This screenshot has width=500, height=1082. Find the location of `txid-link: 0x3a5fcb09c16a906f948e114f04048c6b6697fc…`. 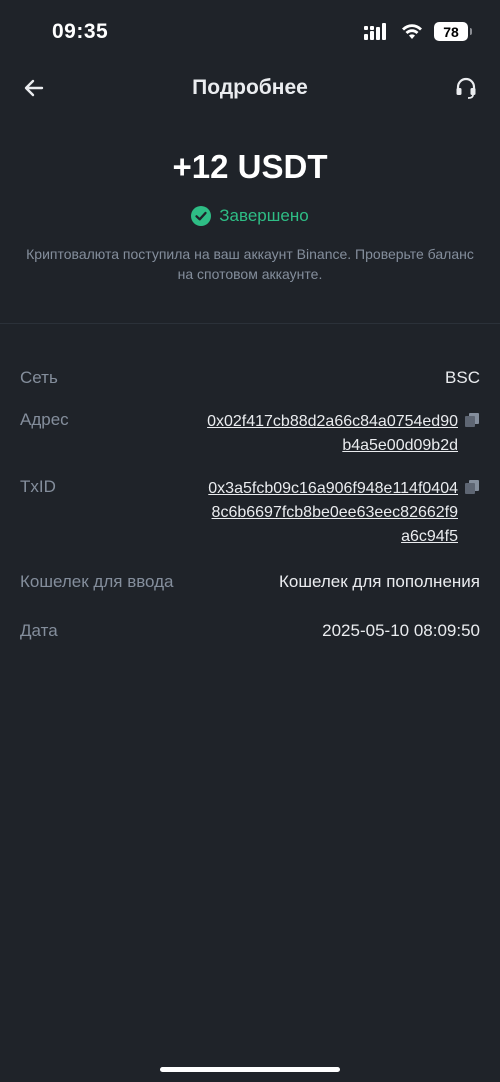

txid-link: 0x3a5fcb09c16a906f948e114f04048c6b6697fc… is located at coordinates (332, 513).